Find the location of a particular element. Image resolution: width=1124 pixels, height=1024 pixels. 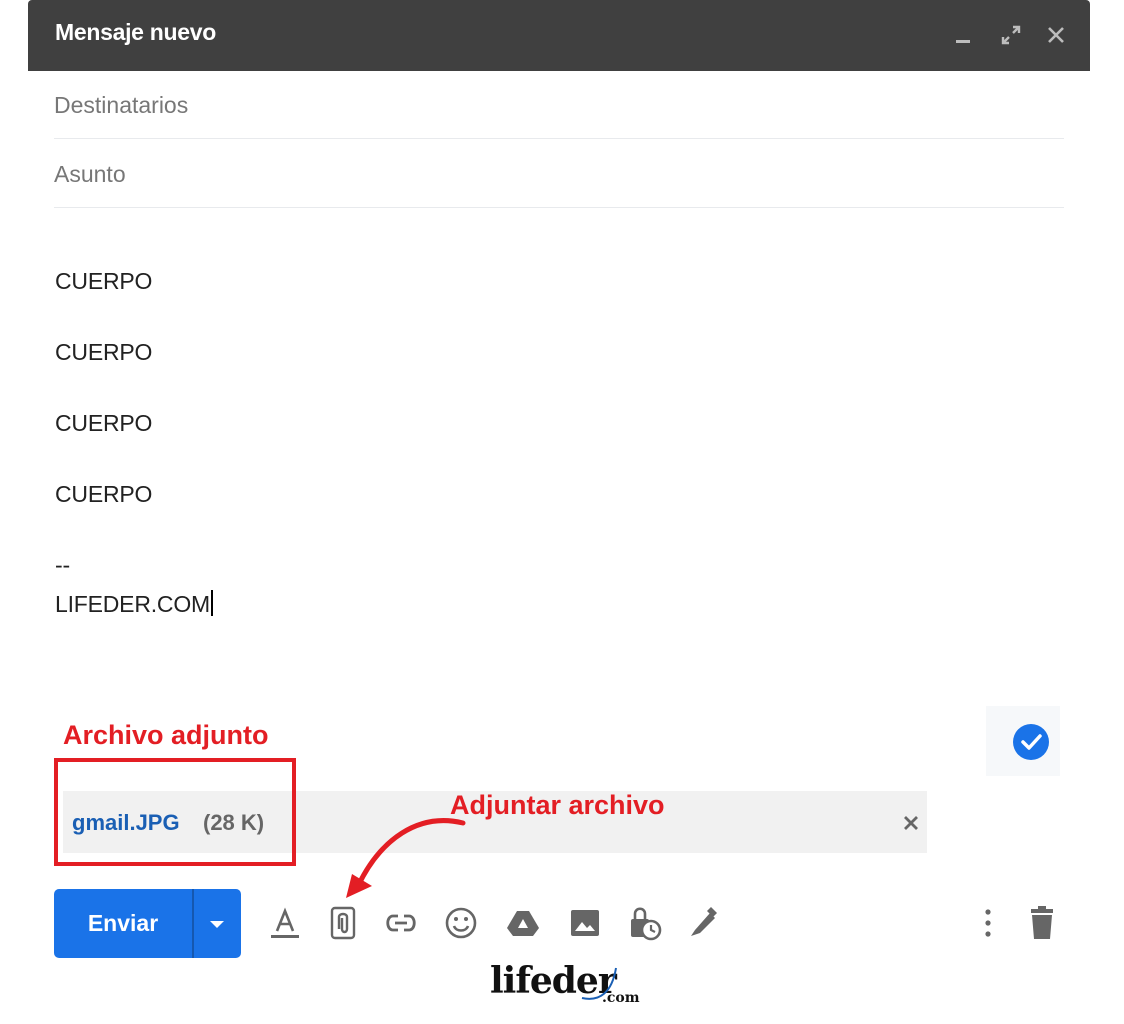

annotation-arrow-icon is located at coordinates (406, 858).